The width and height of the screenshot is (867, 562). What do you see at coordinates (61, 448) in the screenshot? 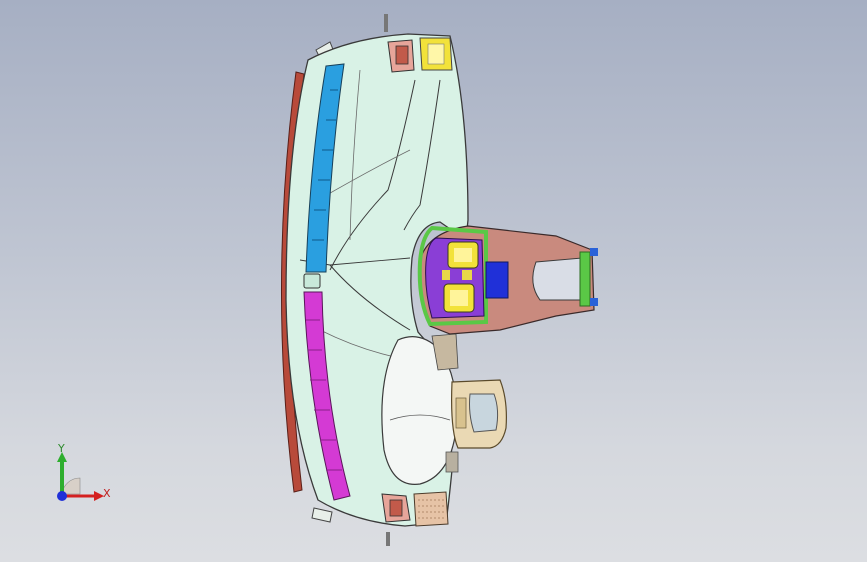
I see `y-axis-label: Y` at bounding box center [61, 448].